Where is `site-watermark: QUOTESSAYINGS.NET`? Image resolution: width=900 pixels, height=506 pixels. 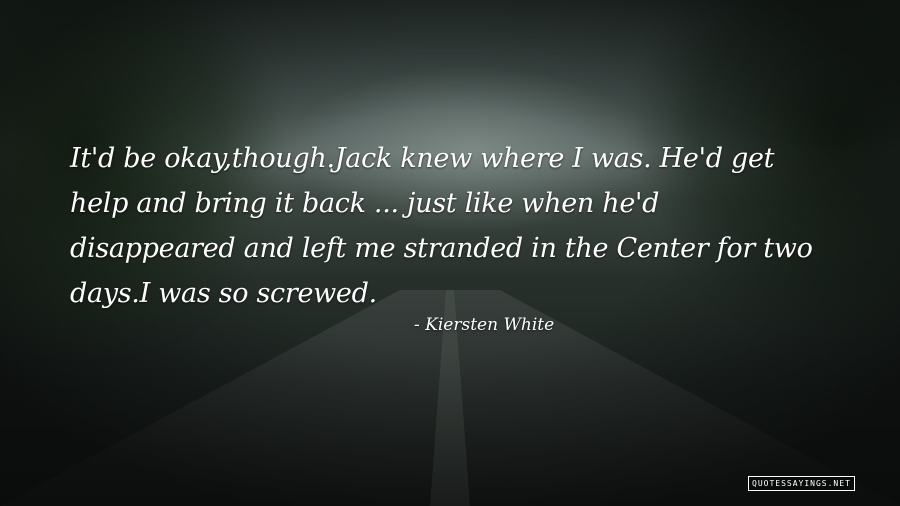 site-watermark: QUOTESSAYINGS.NET is located at coordinates (801, 483).